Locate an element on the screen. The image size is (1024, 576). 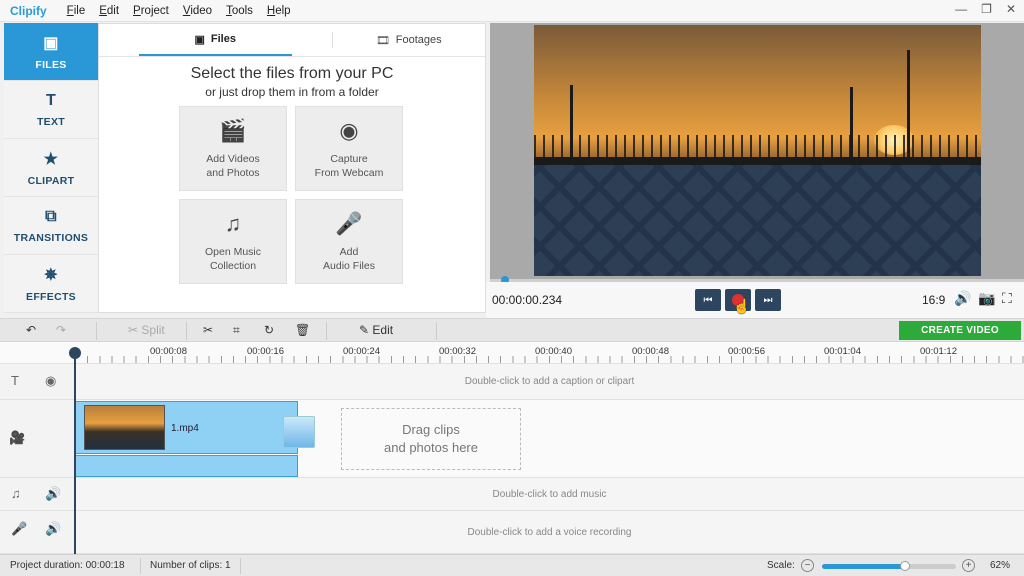
cut-icon: ✂ is located at coordinates (208, 330).